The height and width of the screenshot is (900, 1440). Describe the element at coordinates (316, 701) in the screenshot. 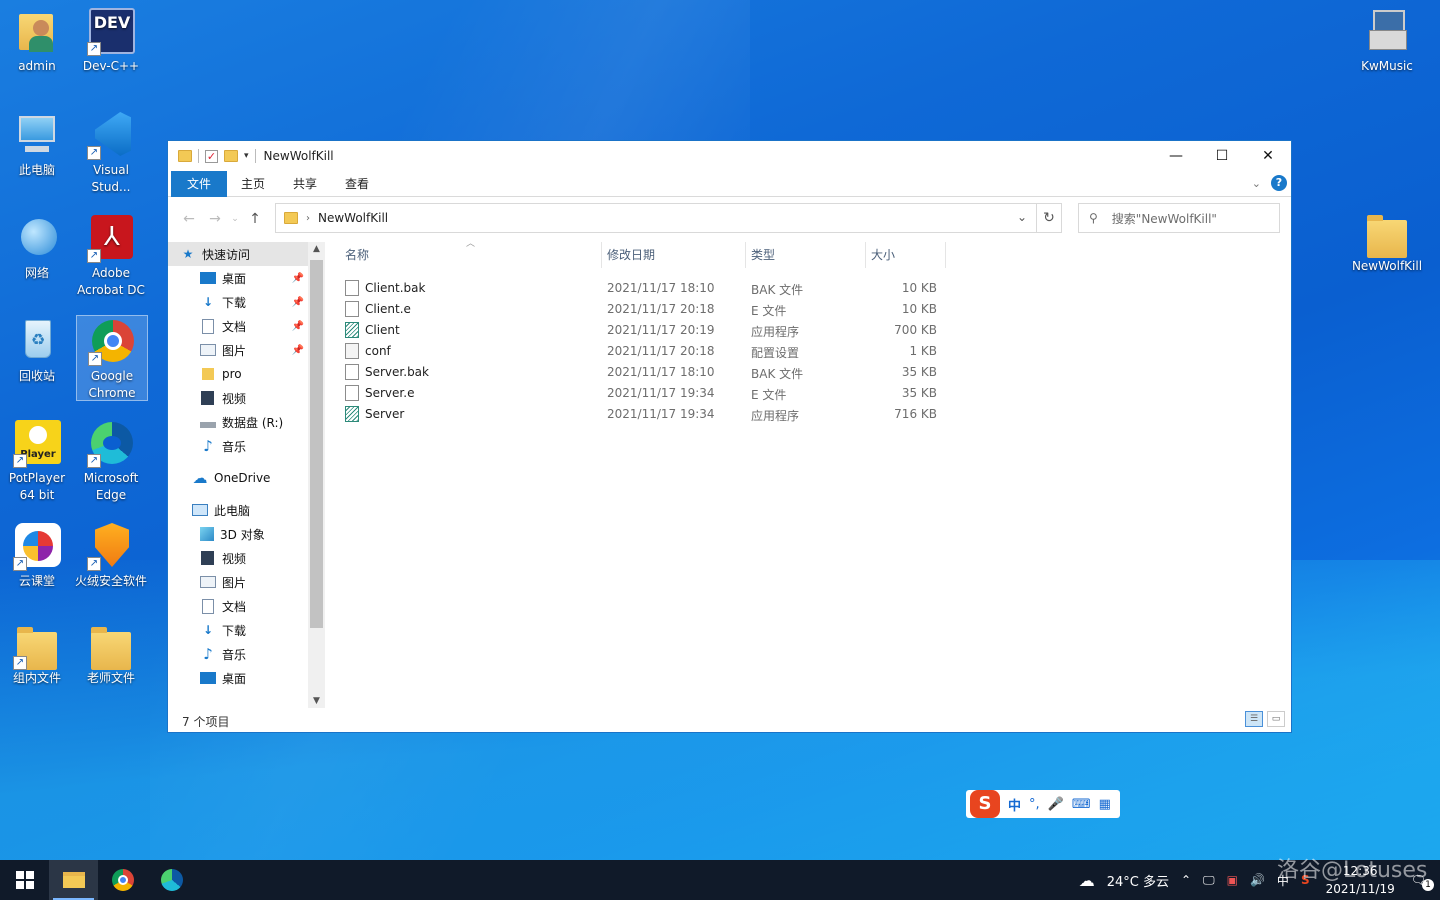

I see `scroll-down-arrow-icon: ▼` at that location.